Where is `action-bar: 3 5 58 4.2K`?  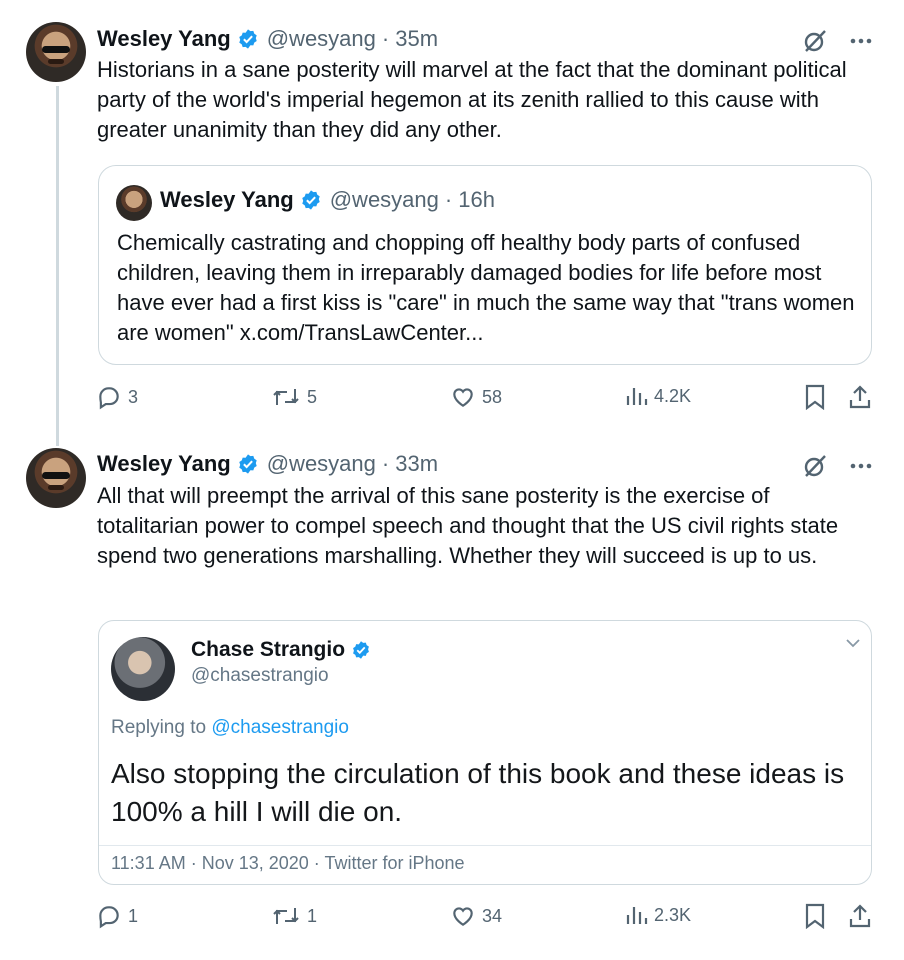 action-bar: 3 5 58 4.2K is located at coordinates (486, 399).